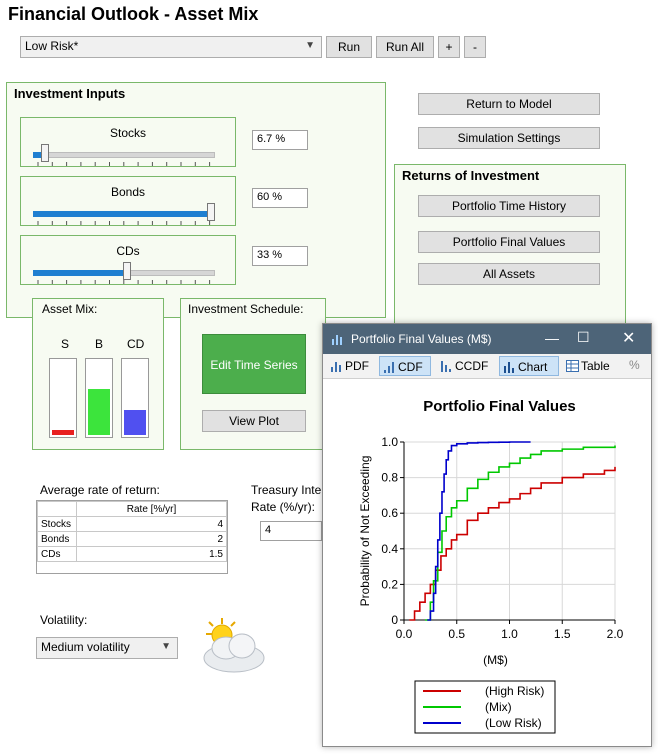 This screenshot has width=658, height=756. What do you see at coordinates (124, 164) in the screenshot?
I see `stocks-ticks` at bounding box center [124, 164].